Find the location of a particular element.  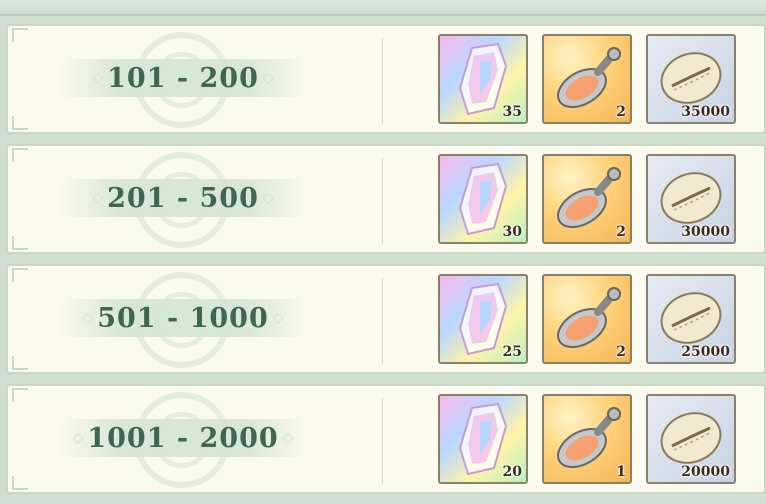

reward-crystal: 25 is located at coordinates (483, 319).